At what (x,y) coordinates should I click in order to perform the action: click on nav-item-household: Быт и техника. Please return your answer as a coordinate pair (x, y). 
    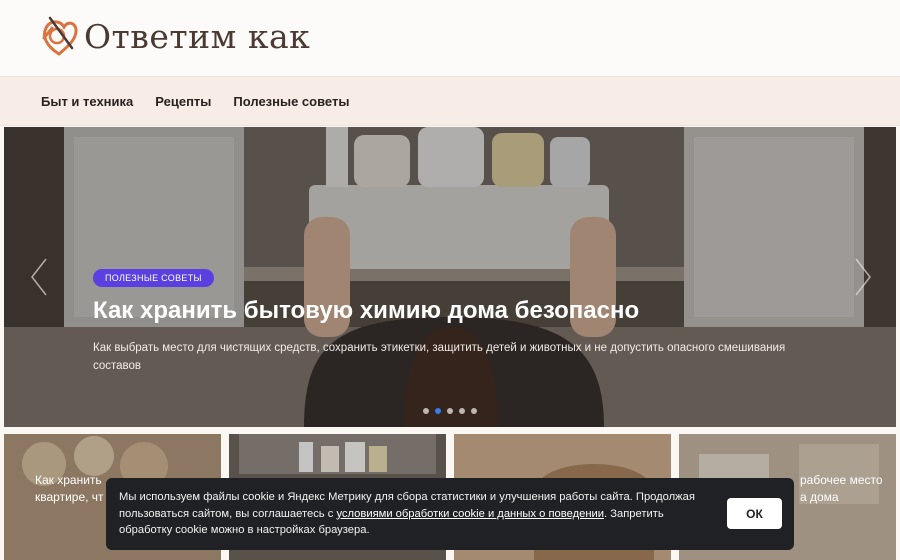
    Looking at the image, I should click on (87, 101).